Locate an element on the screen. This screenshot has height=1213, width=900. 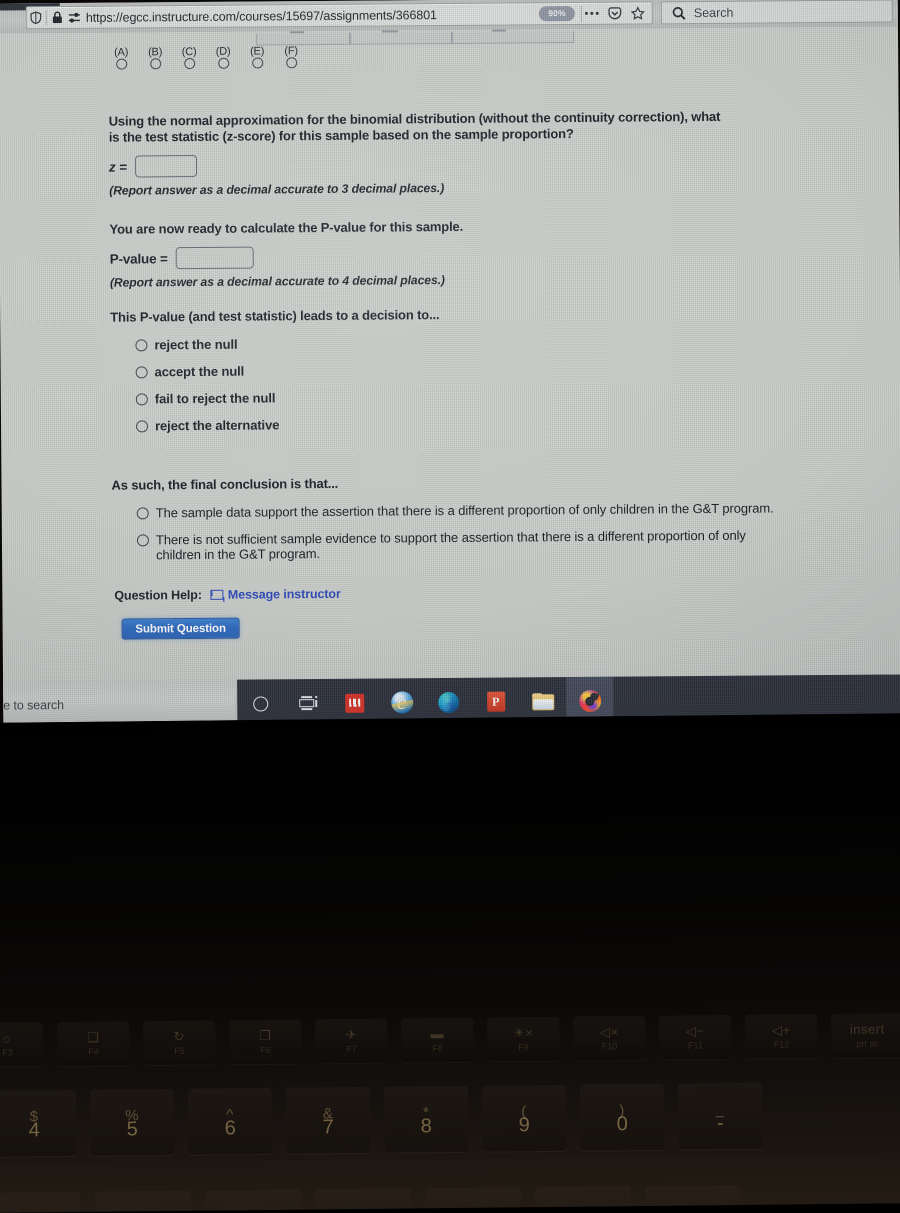
key-f6: ❐ F6 is located at coordinates (265, 1042).